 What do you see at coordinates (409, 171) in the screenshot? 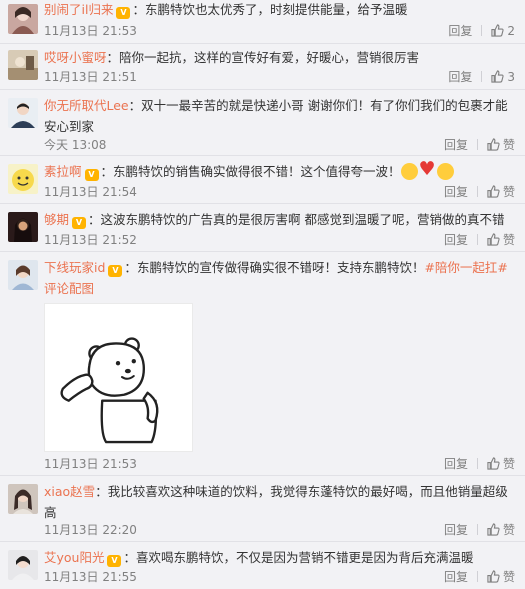
I see `grinning-emoji-icon` at bounding box center [409, 171].